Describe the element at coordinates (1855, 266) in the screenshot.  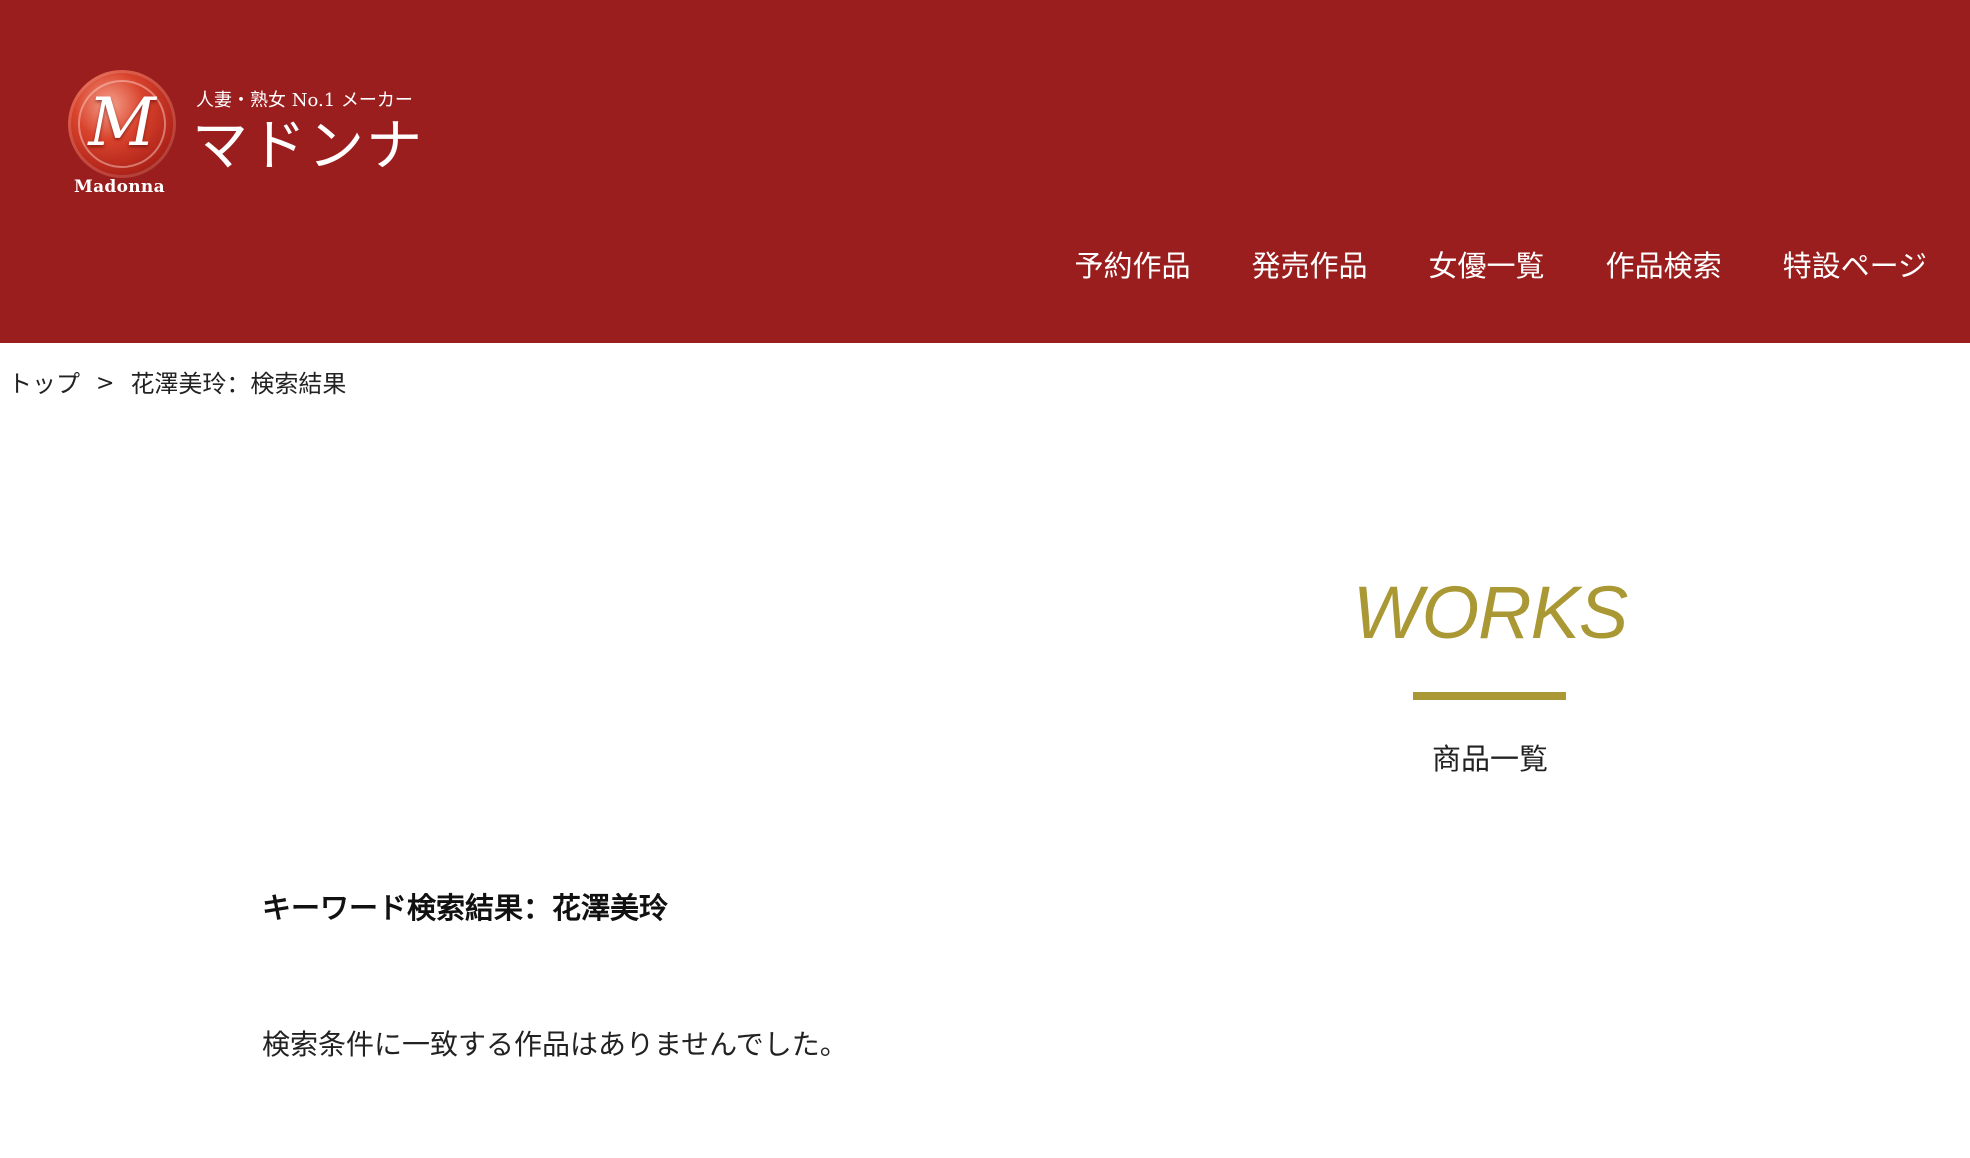
I see `nav-item-special-pages: 特設ページ` at that location.